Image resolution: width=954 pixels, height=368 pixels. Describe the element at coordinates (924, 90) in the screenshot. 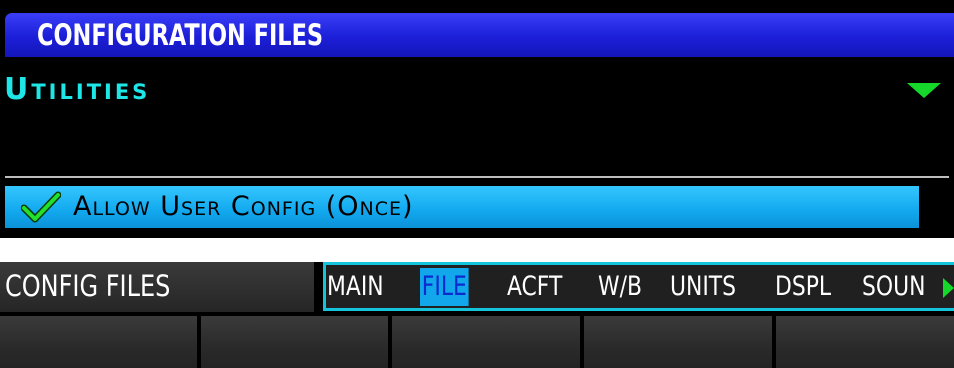

I see `dropdown-arrow-icon` at that location.